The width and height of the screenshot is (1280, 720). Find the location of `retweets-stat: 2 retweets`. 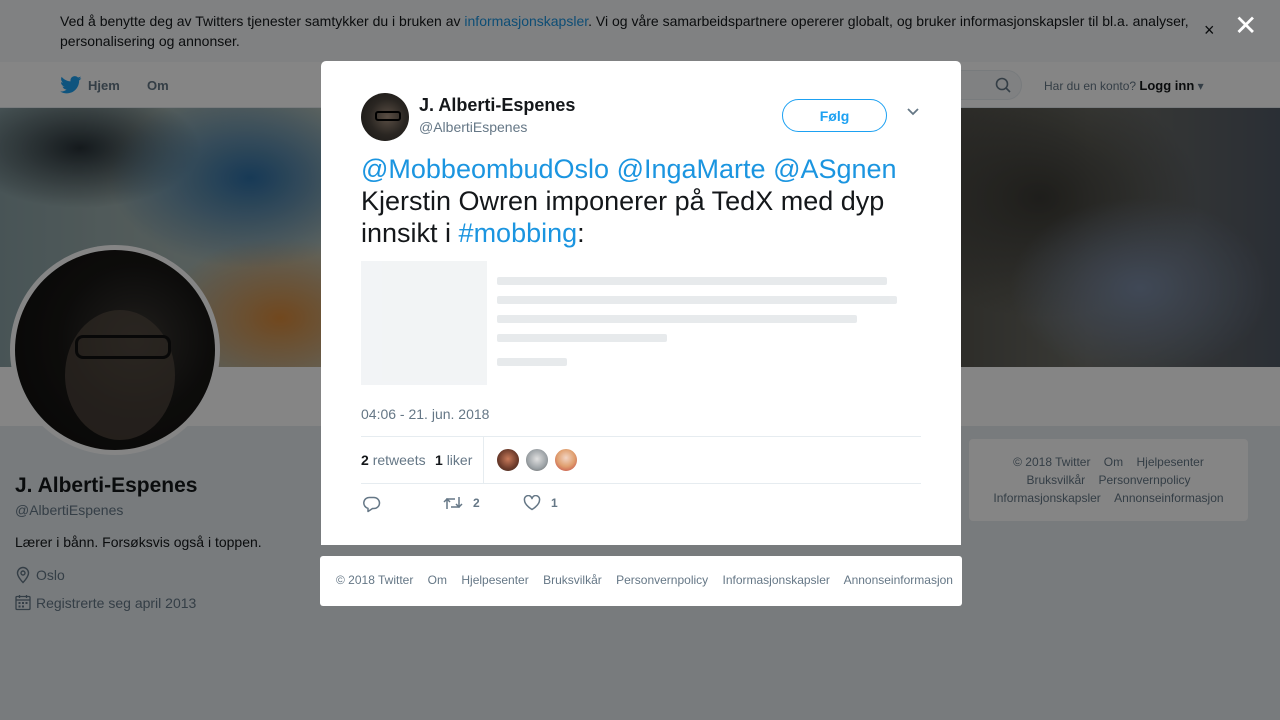

retweets-stat: 2 retweets is located at coordinates (393, 460).